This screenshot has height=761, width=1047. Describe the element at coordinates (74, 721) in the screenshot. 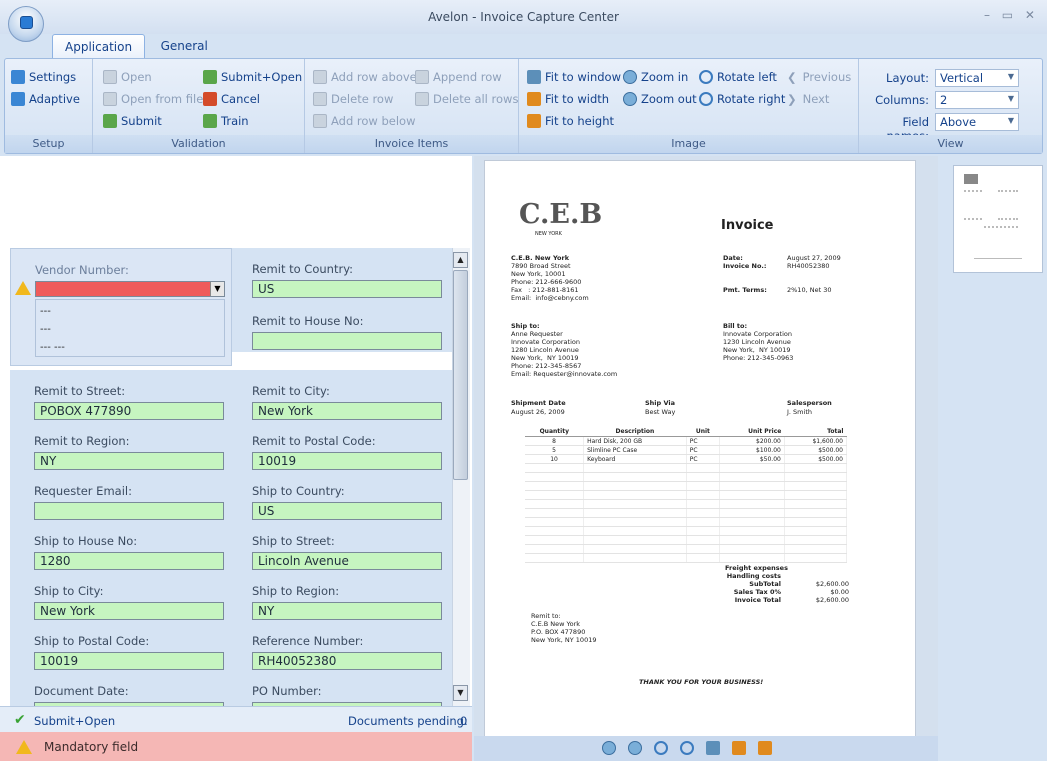

I see `submit-open-link: Submit+Open` at that location.